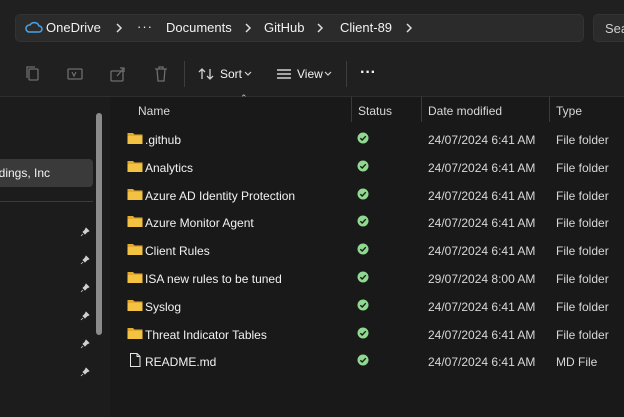 The height and width of the screenshot is (417, 624). What do you see at coordinates (75, 74) in the screenshot?
I see `rename-icon` at bounding box center [75, 74].